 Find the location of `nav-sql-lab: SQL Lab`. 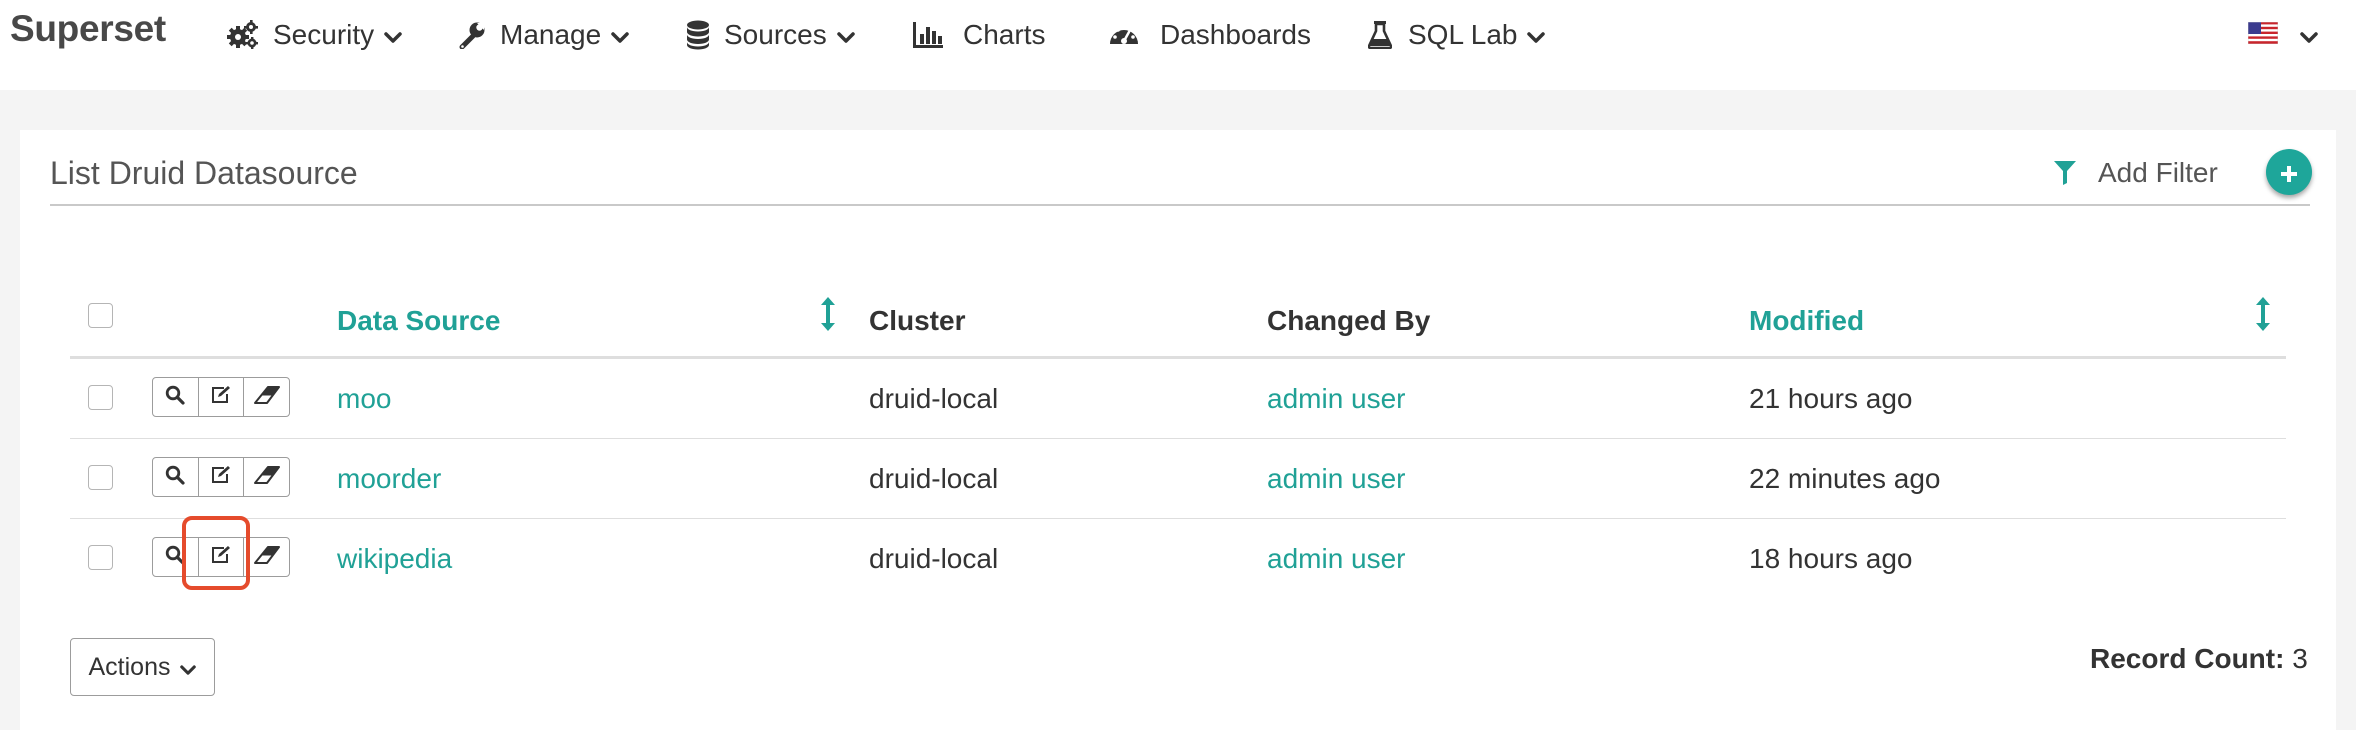

nav-sql-lab: SQL Lab is located at coordinates (1457, 35).